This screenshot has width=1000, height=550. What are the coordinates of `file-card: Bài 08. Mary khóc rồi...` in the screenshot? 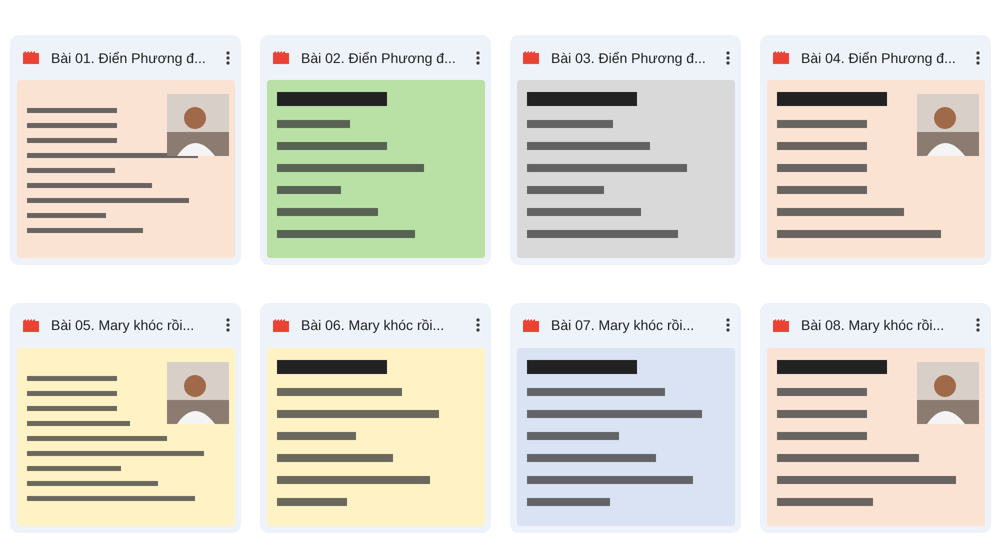 It's located at (875, 417).